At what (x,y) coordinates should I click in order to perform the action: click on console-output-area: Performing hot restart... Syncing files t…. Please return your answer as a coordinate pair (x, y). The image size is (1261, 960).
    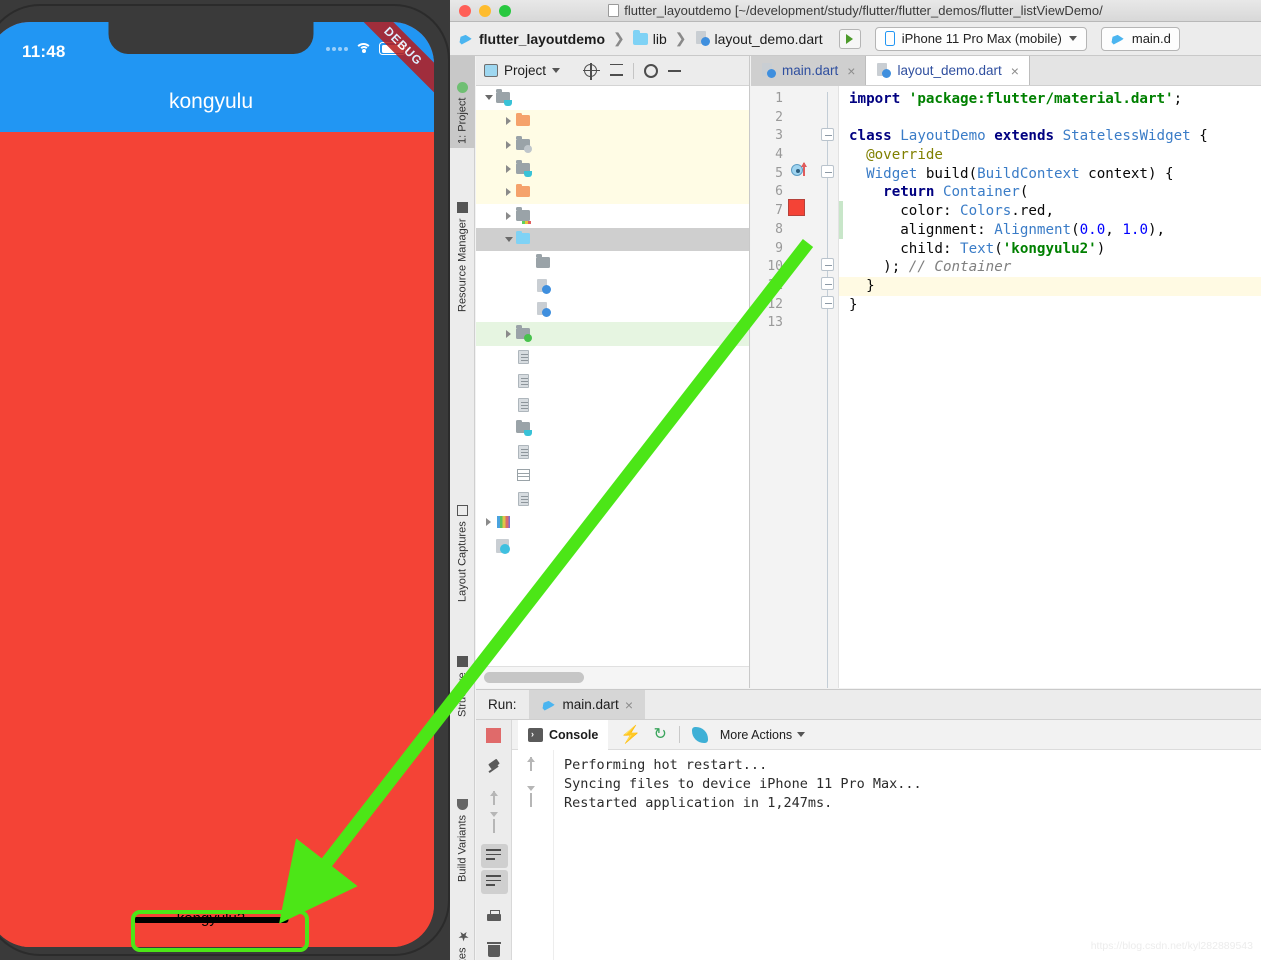
    Looking at the image, I should click on (886, 855).